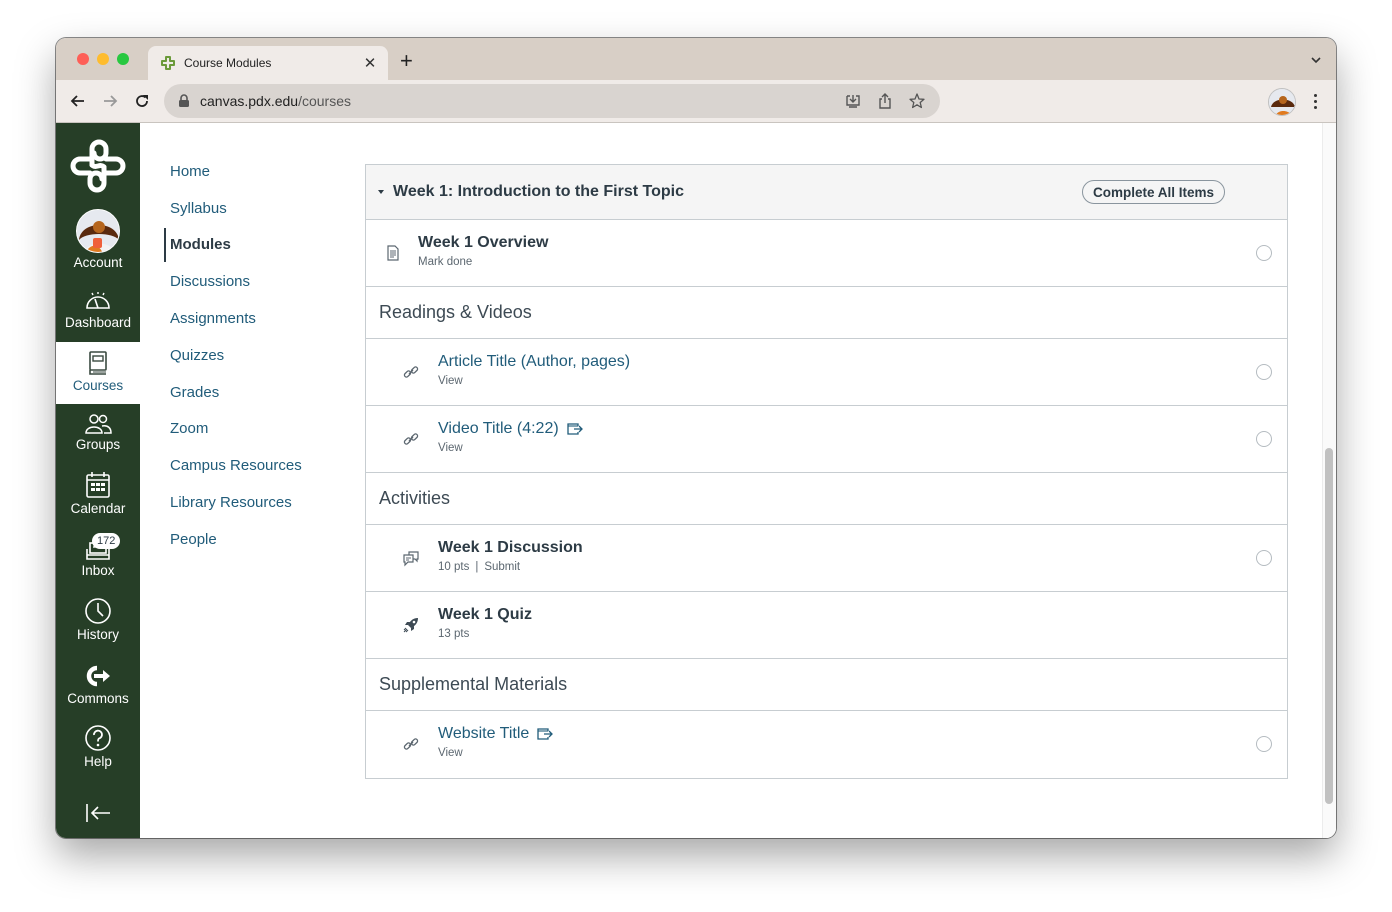 The width and height of the screenshot is (1392, 912). What do you see at coordinates (184, 100) in the screenshot?
I see `lock-icon` at bounding box center [184, 100].